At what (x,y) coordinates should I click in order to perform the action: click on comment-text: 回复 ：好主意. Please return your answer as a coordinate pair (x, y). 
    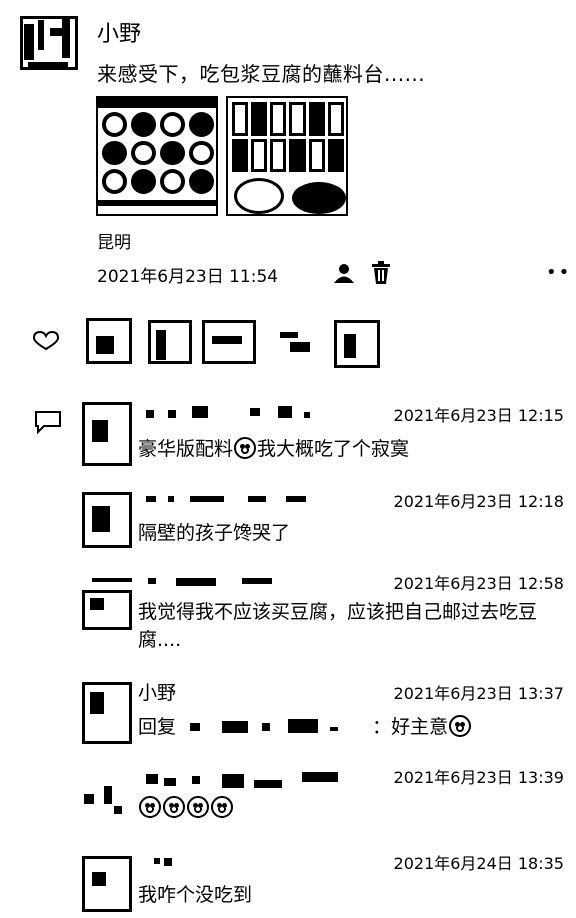
    Looking at the image, I should click on (353, 725).